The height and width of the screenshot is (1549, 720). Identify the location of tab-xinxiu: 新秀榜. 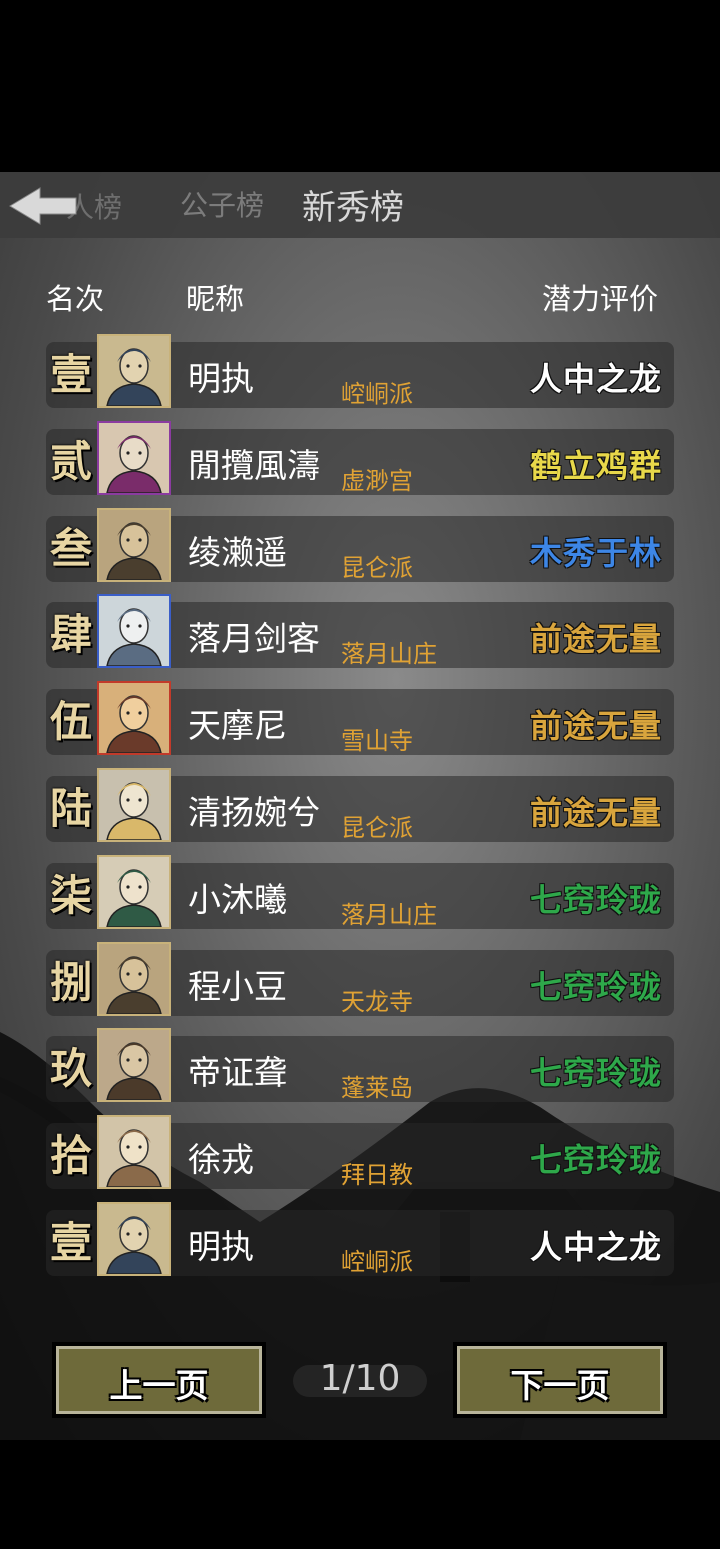
(353, 204).